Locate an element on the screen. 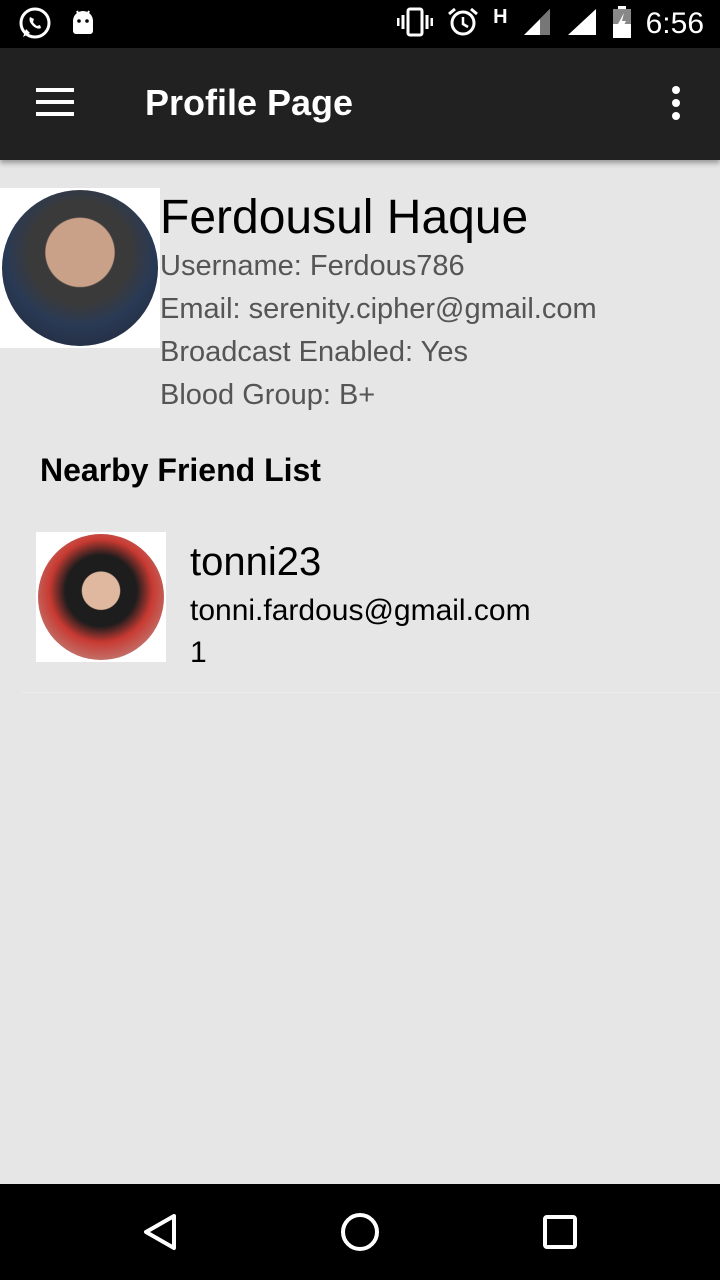  profile-username: Username: Ferdous786 is located at coordinates (312, 265).